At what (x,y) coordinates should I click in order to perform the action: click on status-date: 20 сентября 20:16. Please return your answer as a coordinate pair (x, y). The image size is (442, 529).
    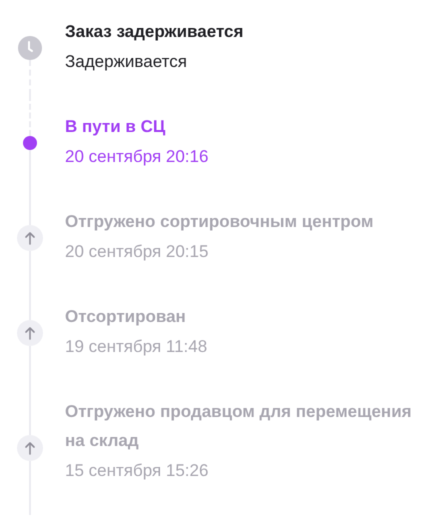
    Looking at the image, I should click on (137, 157).